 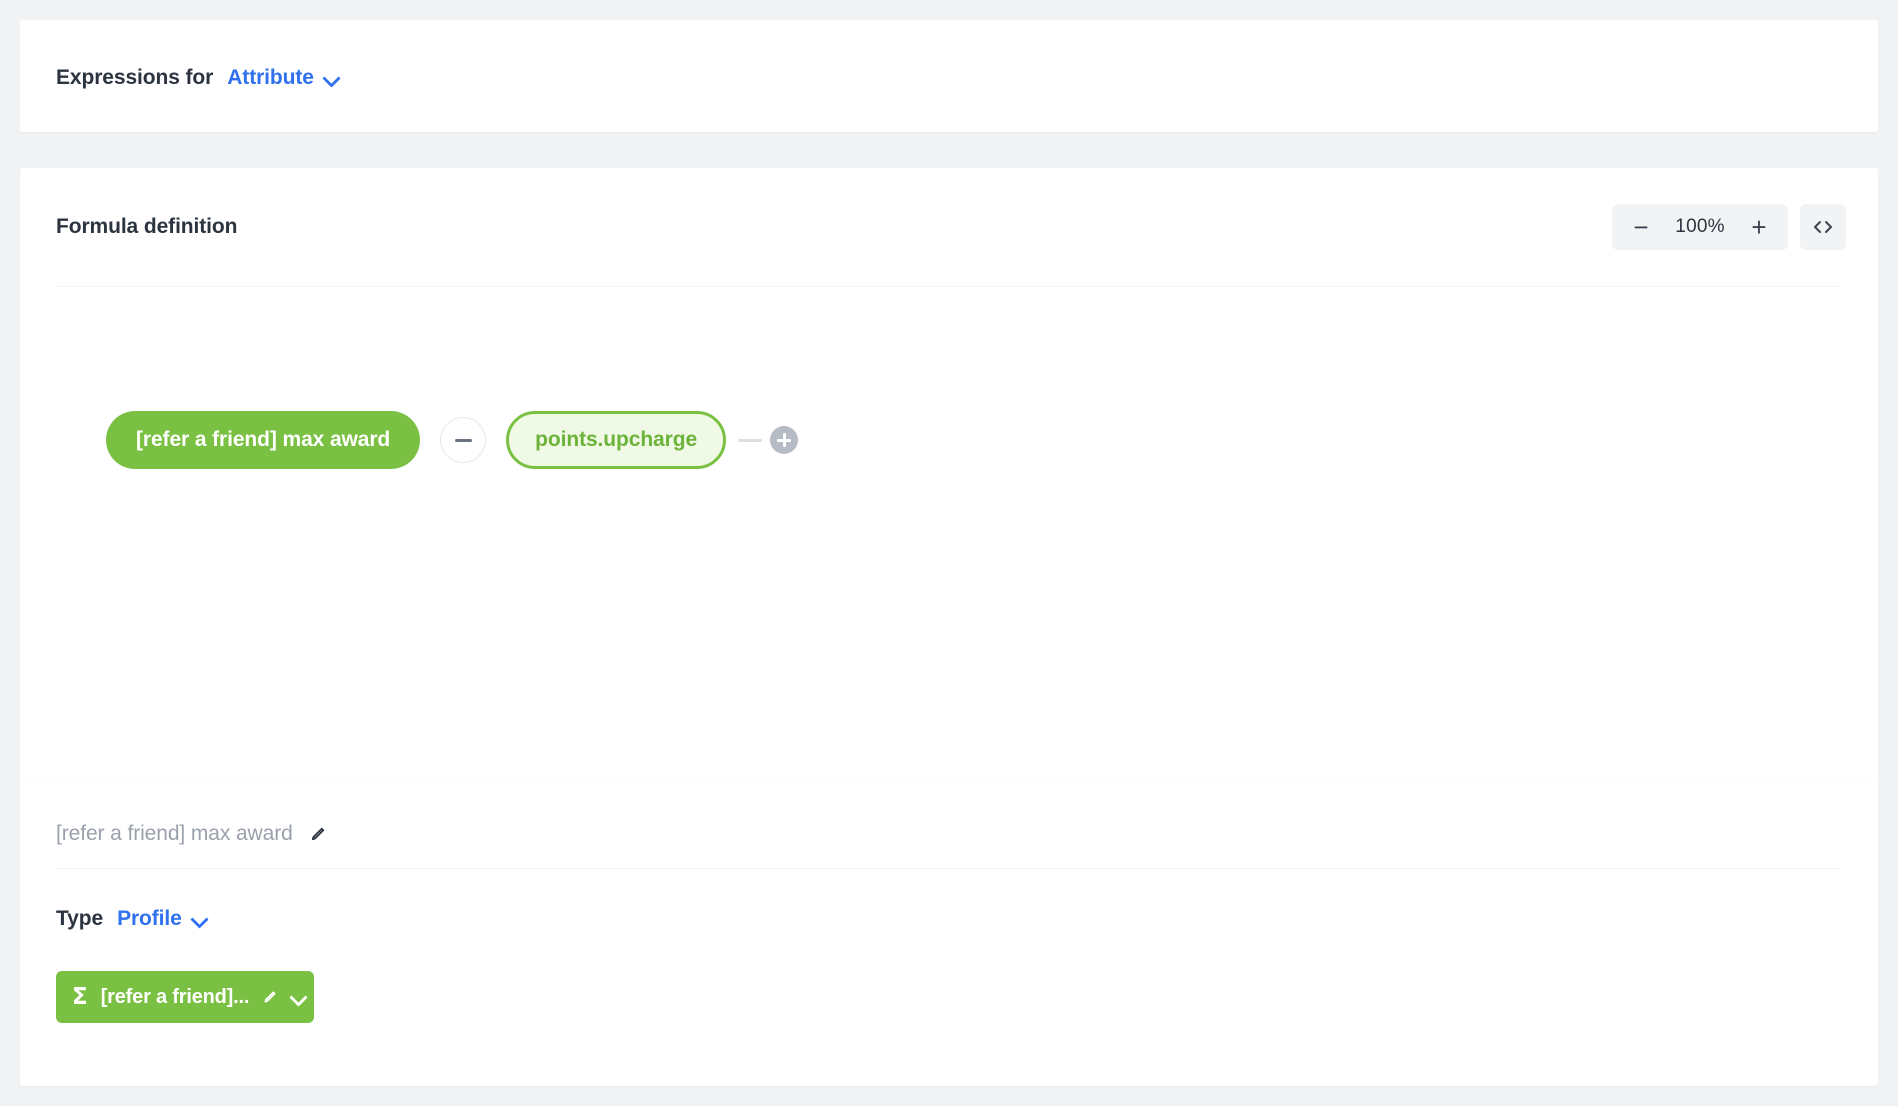 What do you see at coordinates (270, 77) in the screenshot?
I see `attribute-scope-value: Attribute` at bounding box center [270, 77].